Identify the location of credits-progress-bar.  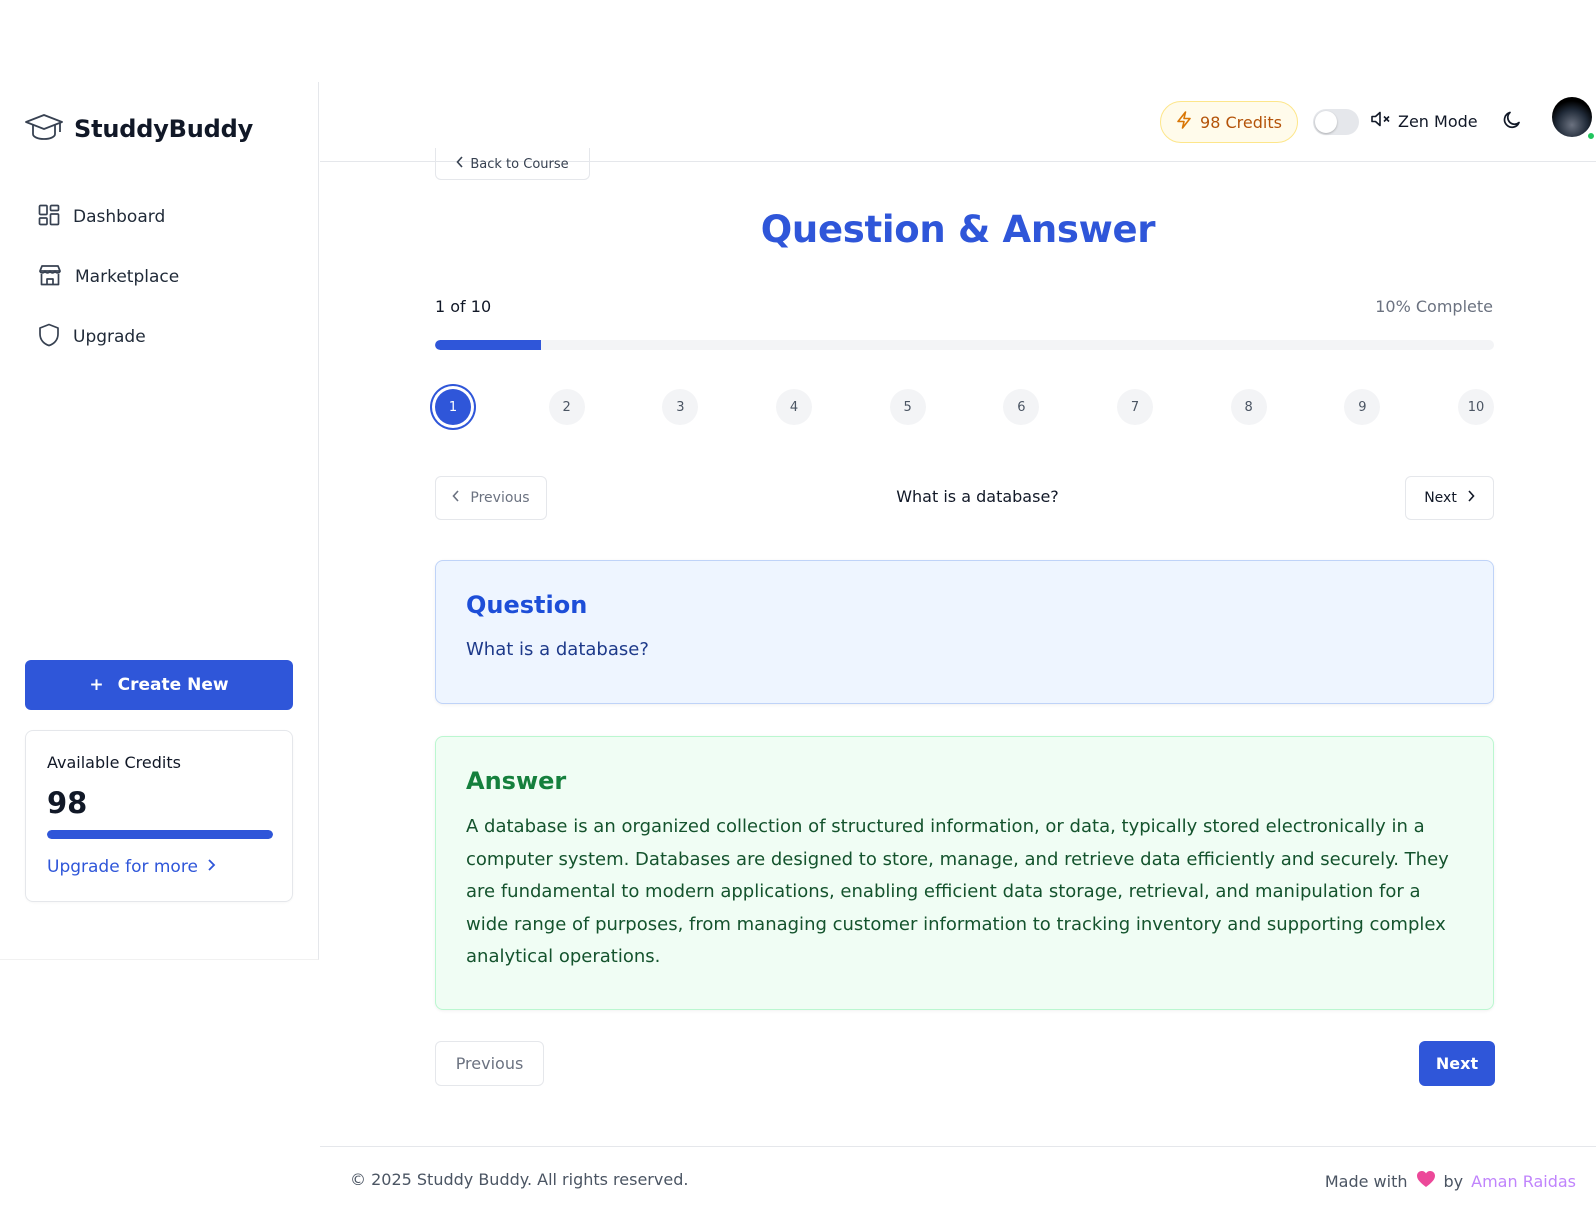
(160, 834).